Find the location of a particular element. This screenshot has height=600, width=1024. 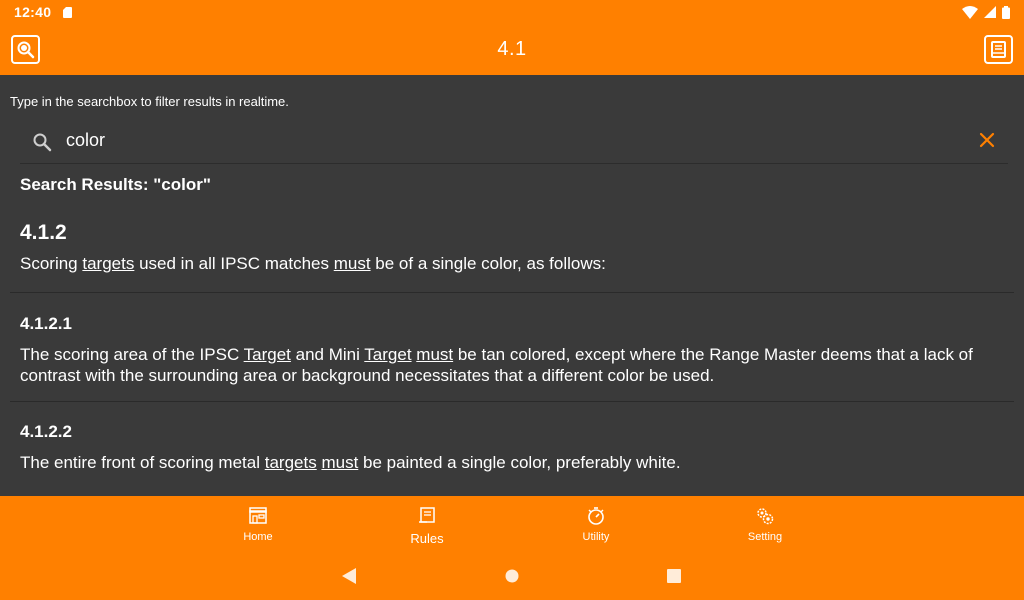

nav-home-label: Home is located at coordinates (258, 537).